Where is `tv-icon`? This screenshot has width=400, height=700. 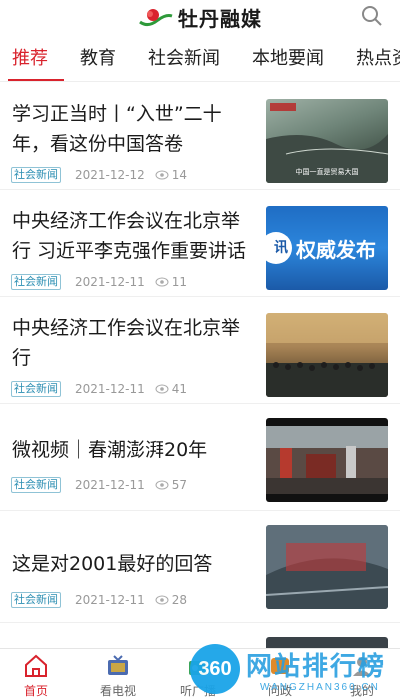
tv-icon is located at coordinates (118, 665).